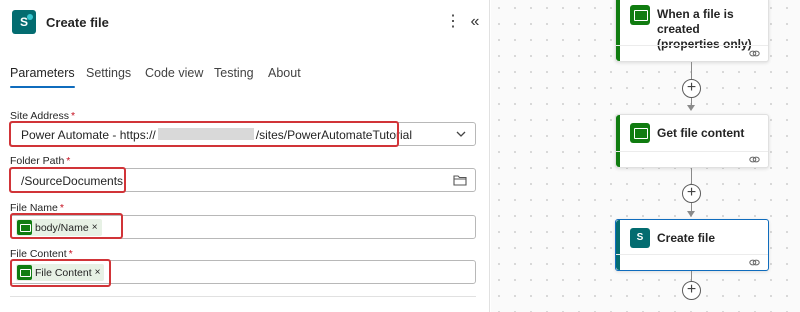  What do you see at coordinates (453, 22) in the screenshot?
I see `more-options-icon: ⋮` at bounding box center [453, 22].